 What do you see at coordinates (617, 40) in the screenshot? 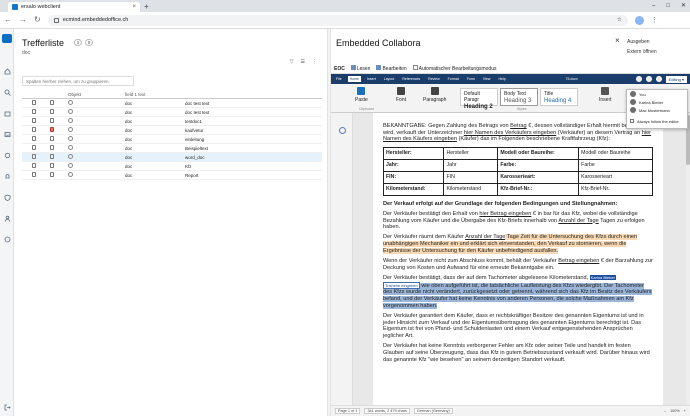
I see `close-icon: ×` at bounding box center [617, 40].